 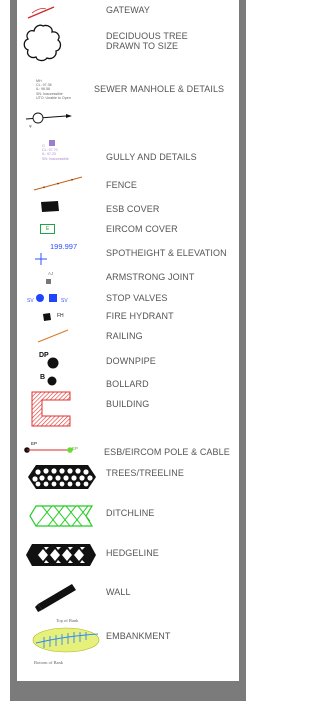 I want to click on legend-label-pole-cable: ESB/EIRCOM POLE & CABLE, so click(x=167, y=452).